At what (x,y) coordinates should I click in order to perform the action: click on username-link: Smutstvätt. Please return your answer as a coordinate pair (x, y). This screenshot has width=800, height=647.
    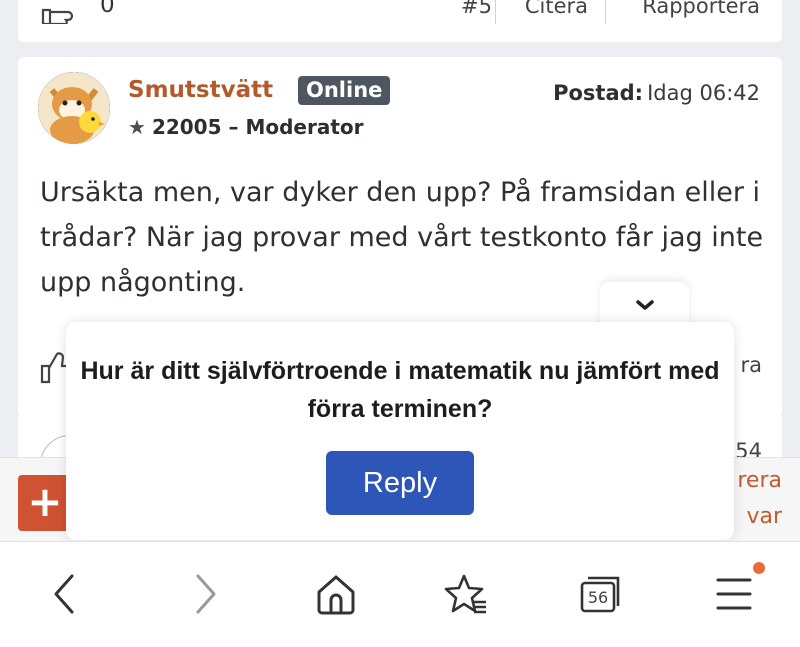
    Looking at the image, I should click on (200, 90).